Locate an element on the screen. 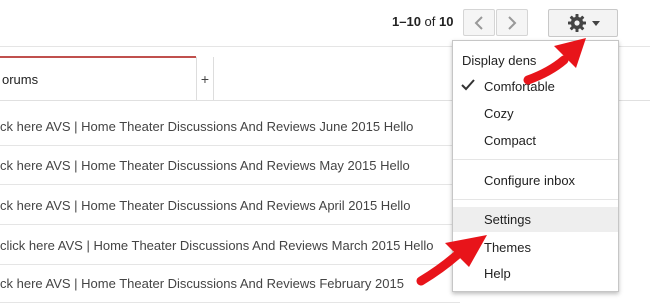  checkmark-icon is located at coordinates (468, 85).